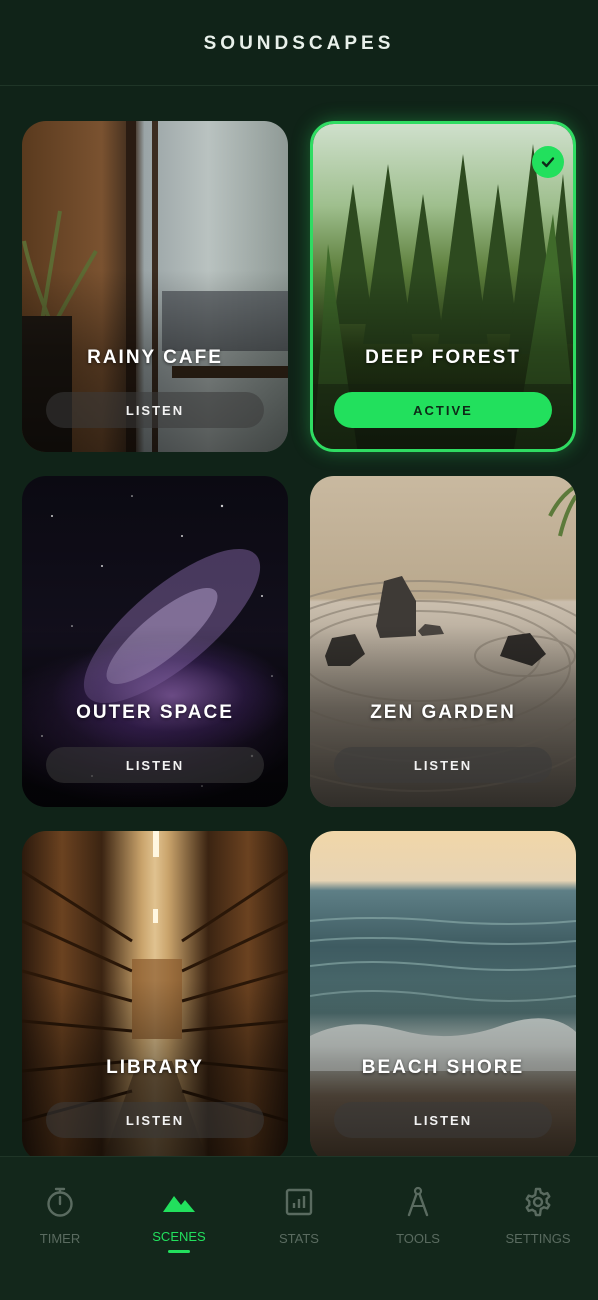 The width and height of the screenshot is (598, 1300). What do you see at coordinates (443, 1067) in the screenshot?
I see `scene-title: BEACH SHORE` at bounding box center [443, 1067].